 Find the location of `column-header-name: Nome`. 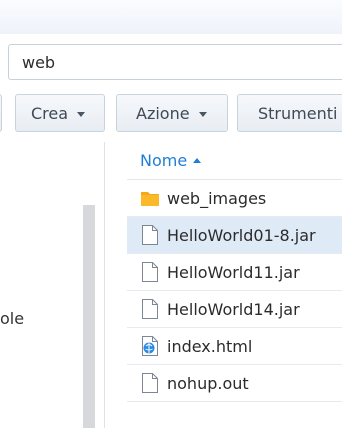

column-header-name: Nome is located at coordinates (171, 160).